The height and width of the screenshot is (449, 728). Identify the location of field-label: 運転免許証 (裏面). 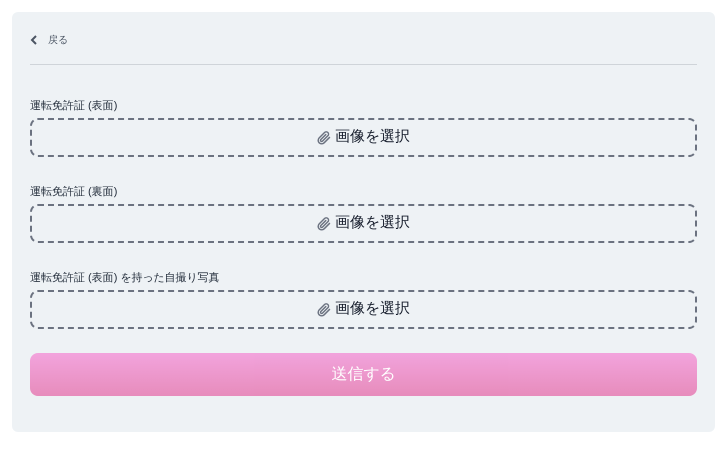
(74, 192).